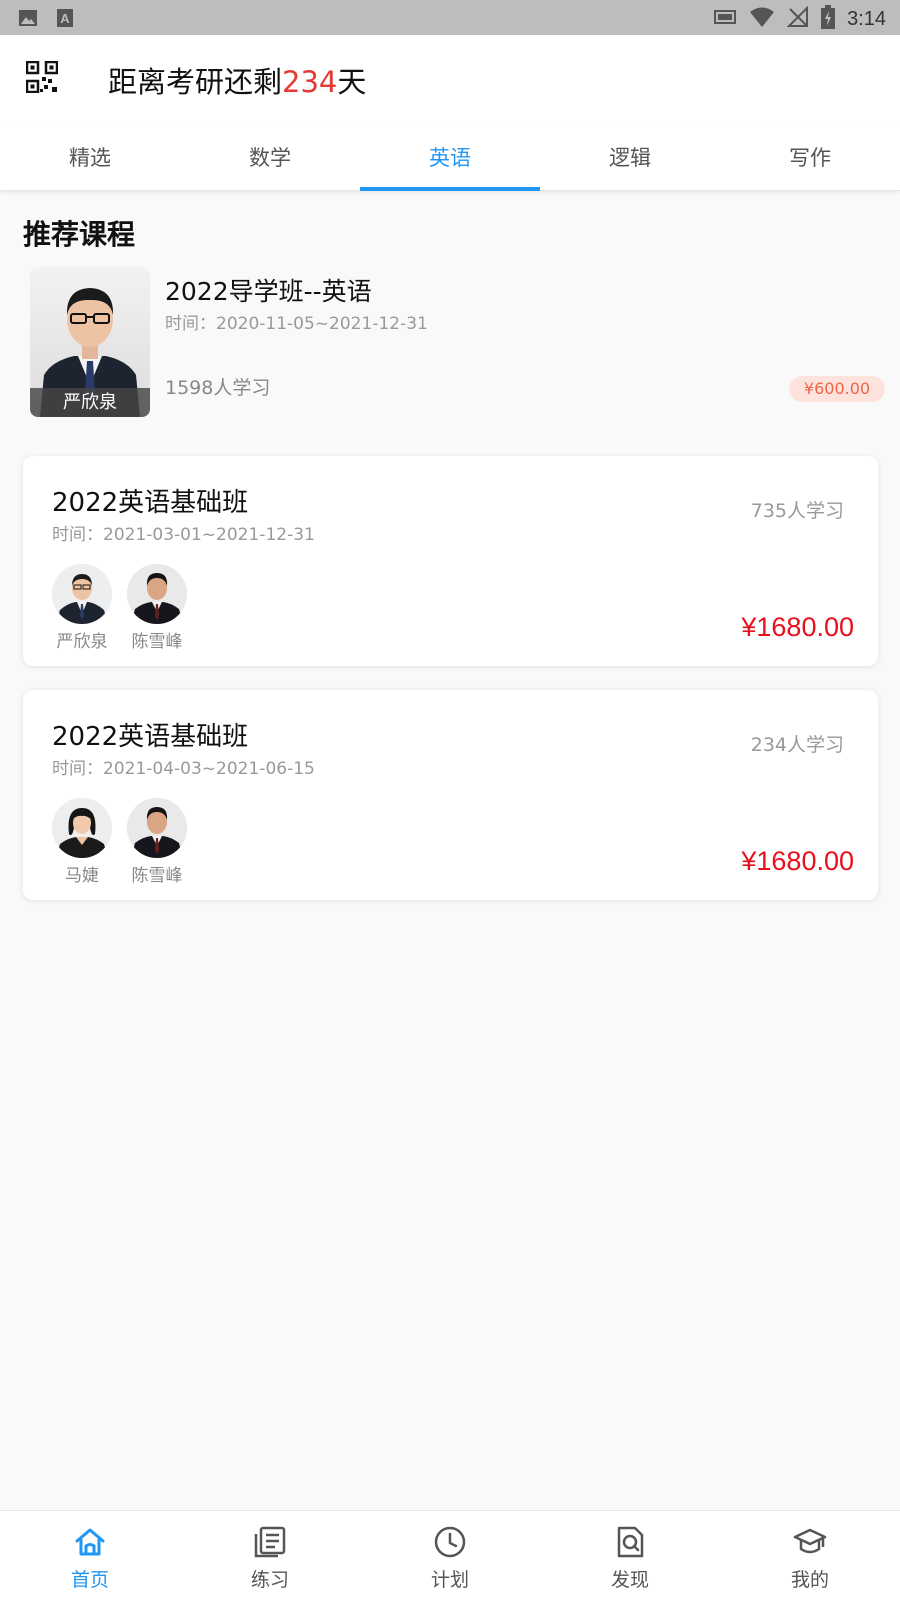 This screenshot has width=900, height=1600. I want to click on teacher-photo: 严欣泉, so click(90, 342).